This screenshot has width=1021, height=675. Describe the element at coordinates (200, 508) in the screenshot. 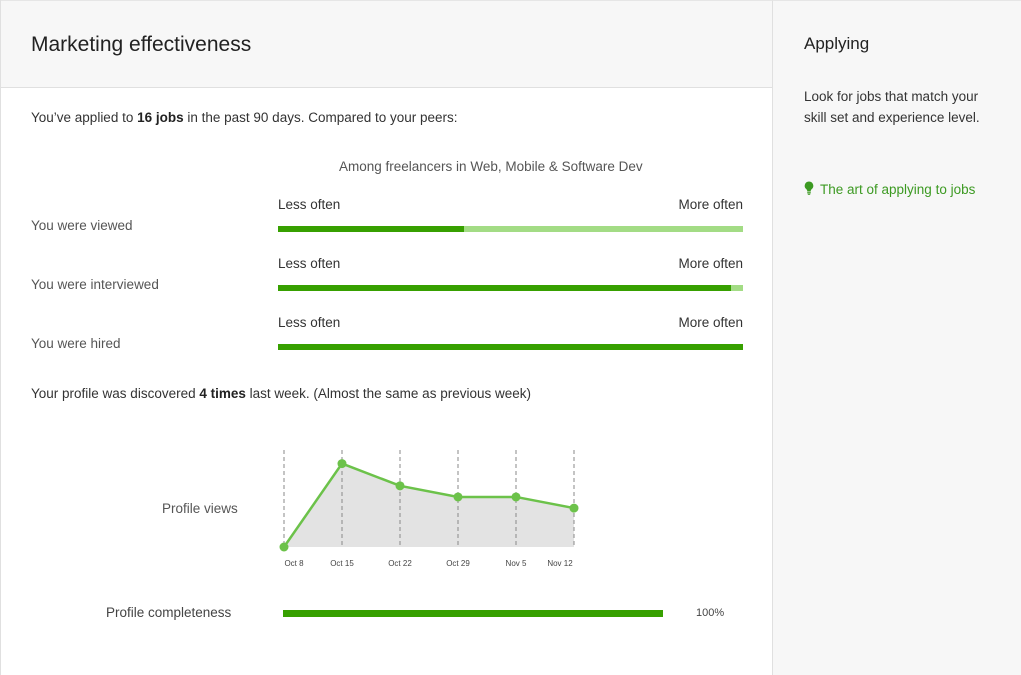

I see `profile-views-label: Profile views` at that location.